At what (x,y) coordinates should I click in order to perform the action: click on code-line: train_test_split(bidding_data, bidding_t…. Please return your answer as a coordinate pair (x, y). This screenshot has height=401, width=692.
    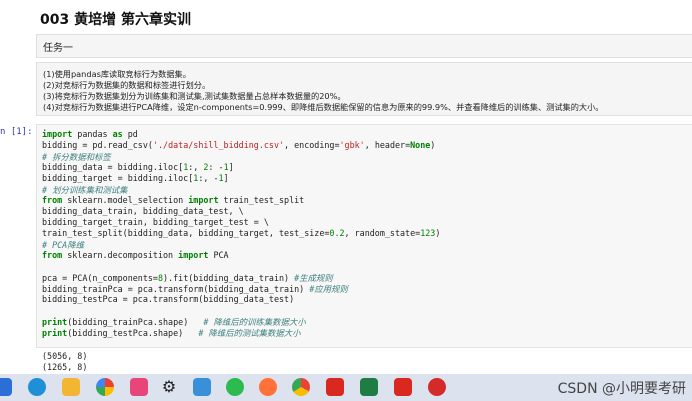
    Looking at the image, I should click on (241, 233).